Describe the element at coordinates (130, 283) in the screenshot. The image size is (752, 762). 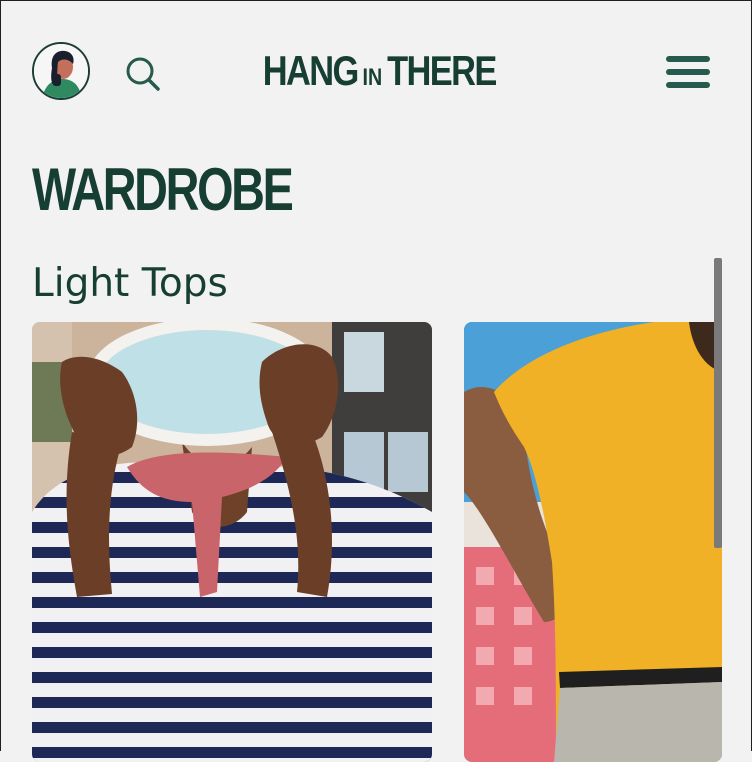
I see `section-title-light-tops: Light Tops` at that location.